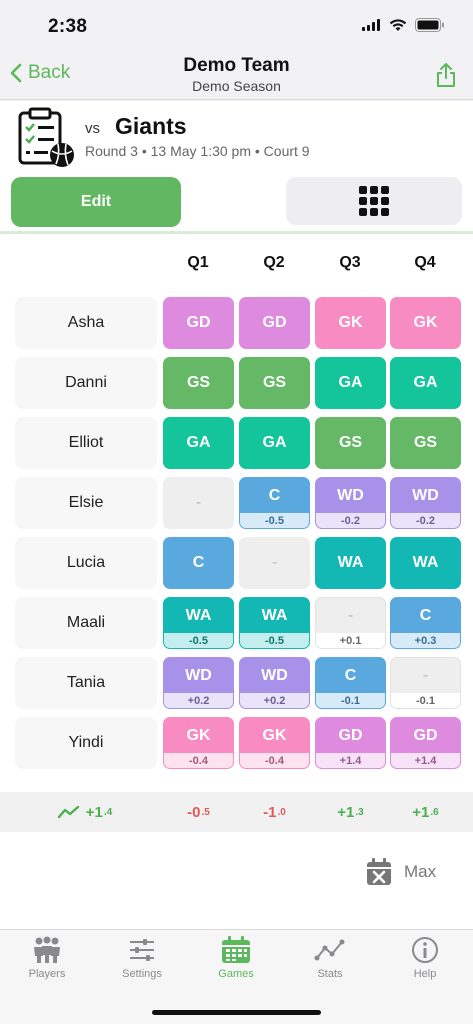  I want to click on grid-icon, so click(374, 201).